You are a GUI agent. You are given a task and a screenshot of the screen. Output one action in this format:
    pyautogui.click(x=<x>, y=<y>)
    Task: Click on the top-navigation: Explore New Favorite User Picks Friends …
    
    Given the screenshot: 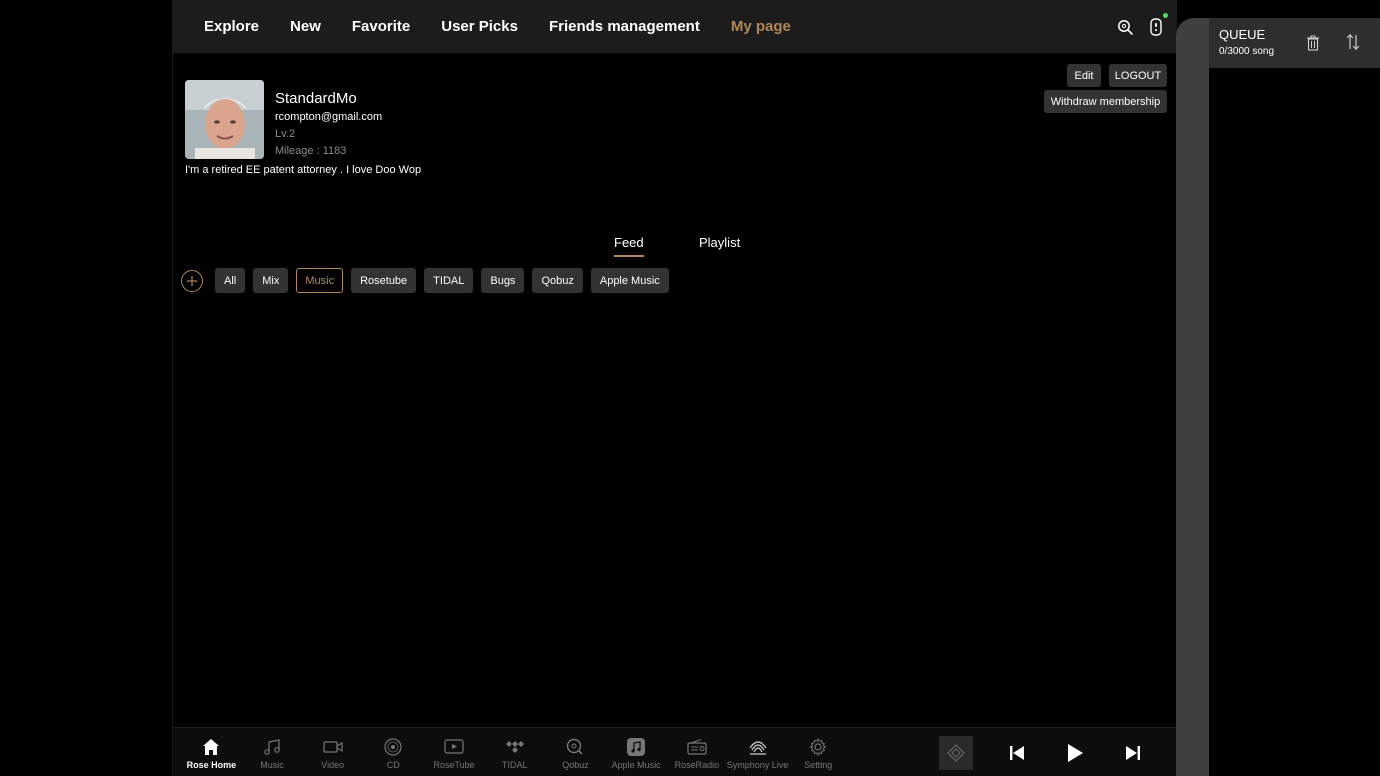 What is the action you would take?
    pyautogui.click(x=675, y=26)
    